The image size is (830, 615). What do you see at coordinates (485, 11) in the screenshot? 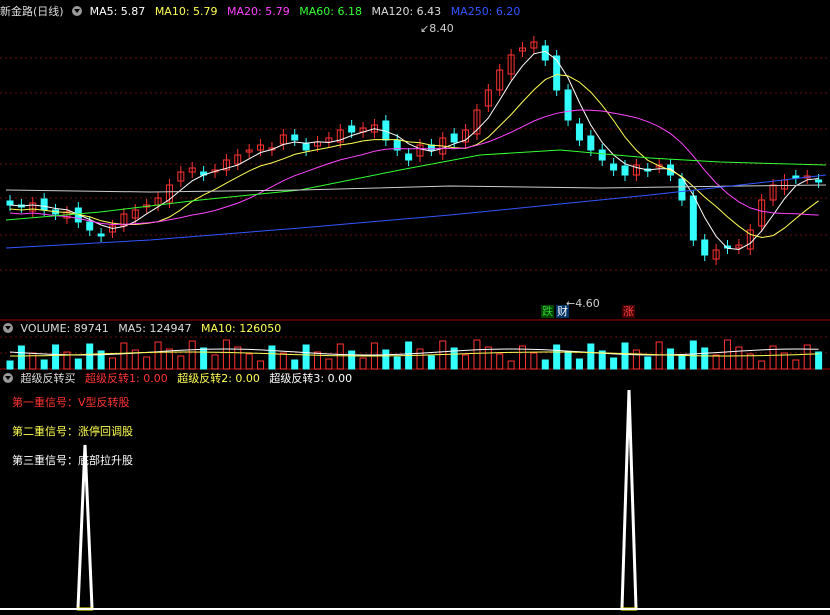
I see `ma250-label: MA250: 6.20` at bounding box center [485, 11].